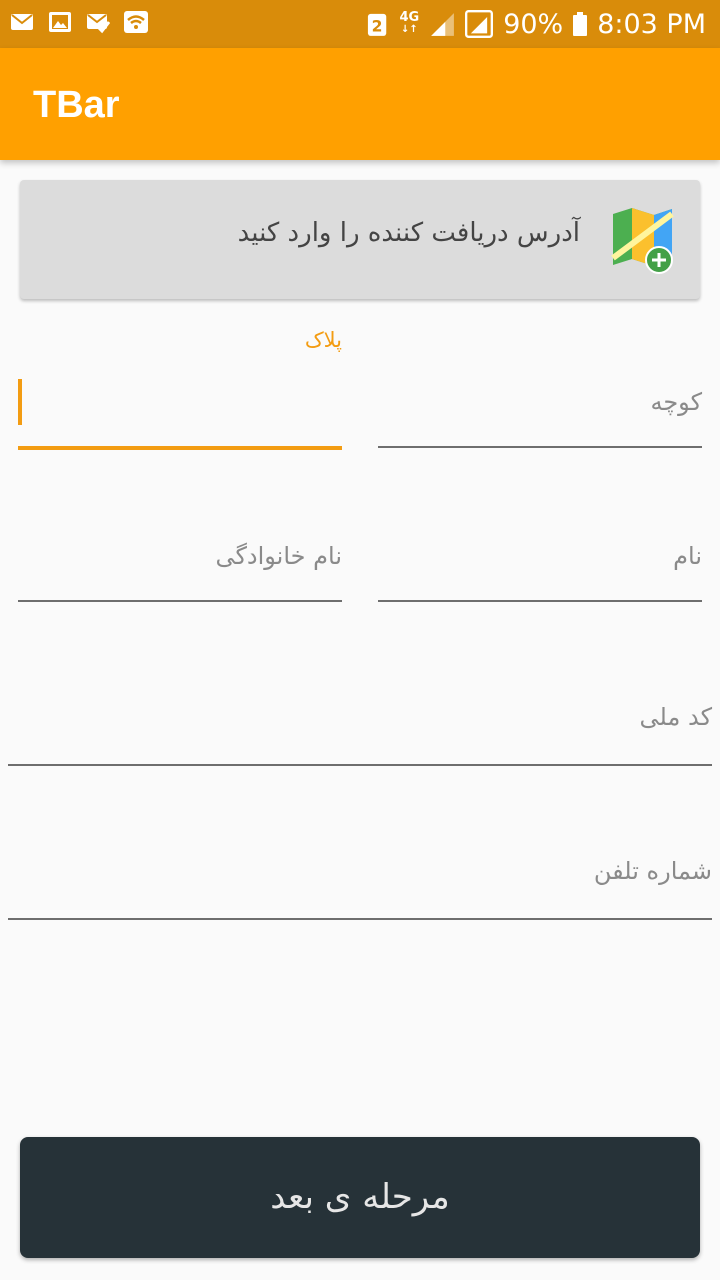  I want to click on phone-underline, so click(360, 919).